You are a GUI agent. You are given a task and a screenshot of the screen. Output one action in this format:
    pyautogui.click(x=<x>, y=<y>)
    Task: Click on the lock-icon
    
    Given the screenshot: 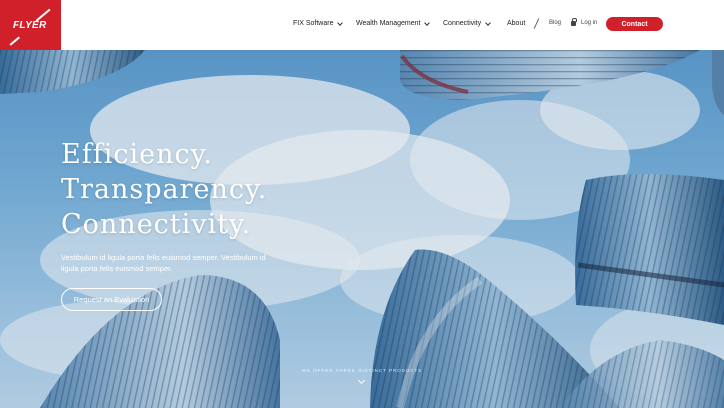 What is the action you would take?
    pyautogui.click(x=574, y=21)
    